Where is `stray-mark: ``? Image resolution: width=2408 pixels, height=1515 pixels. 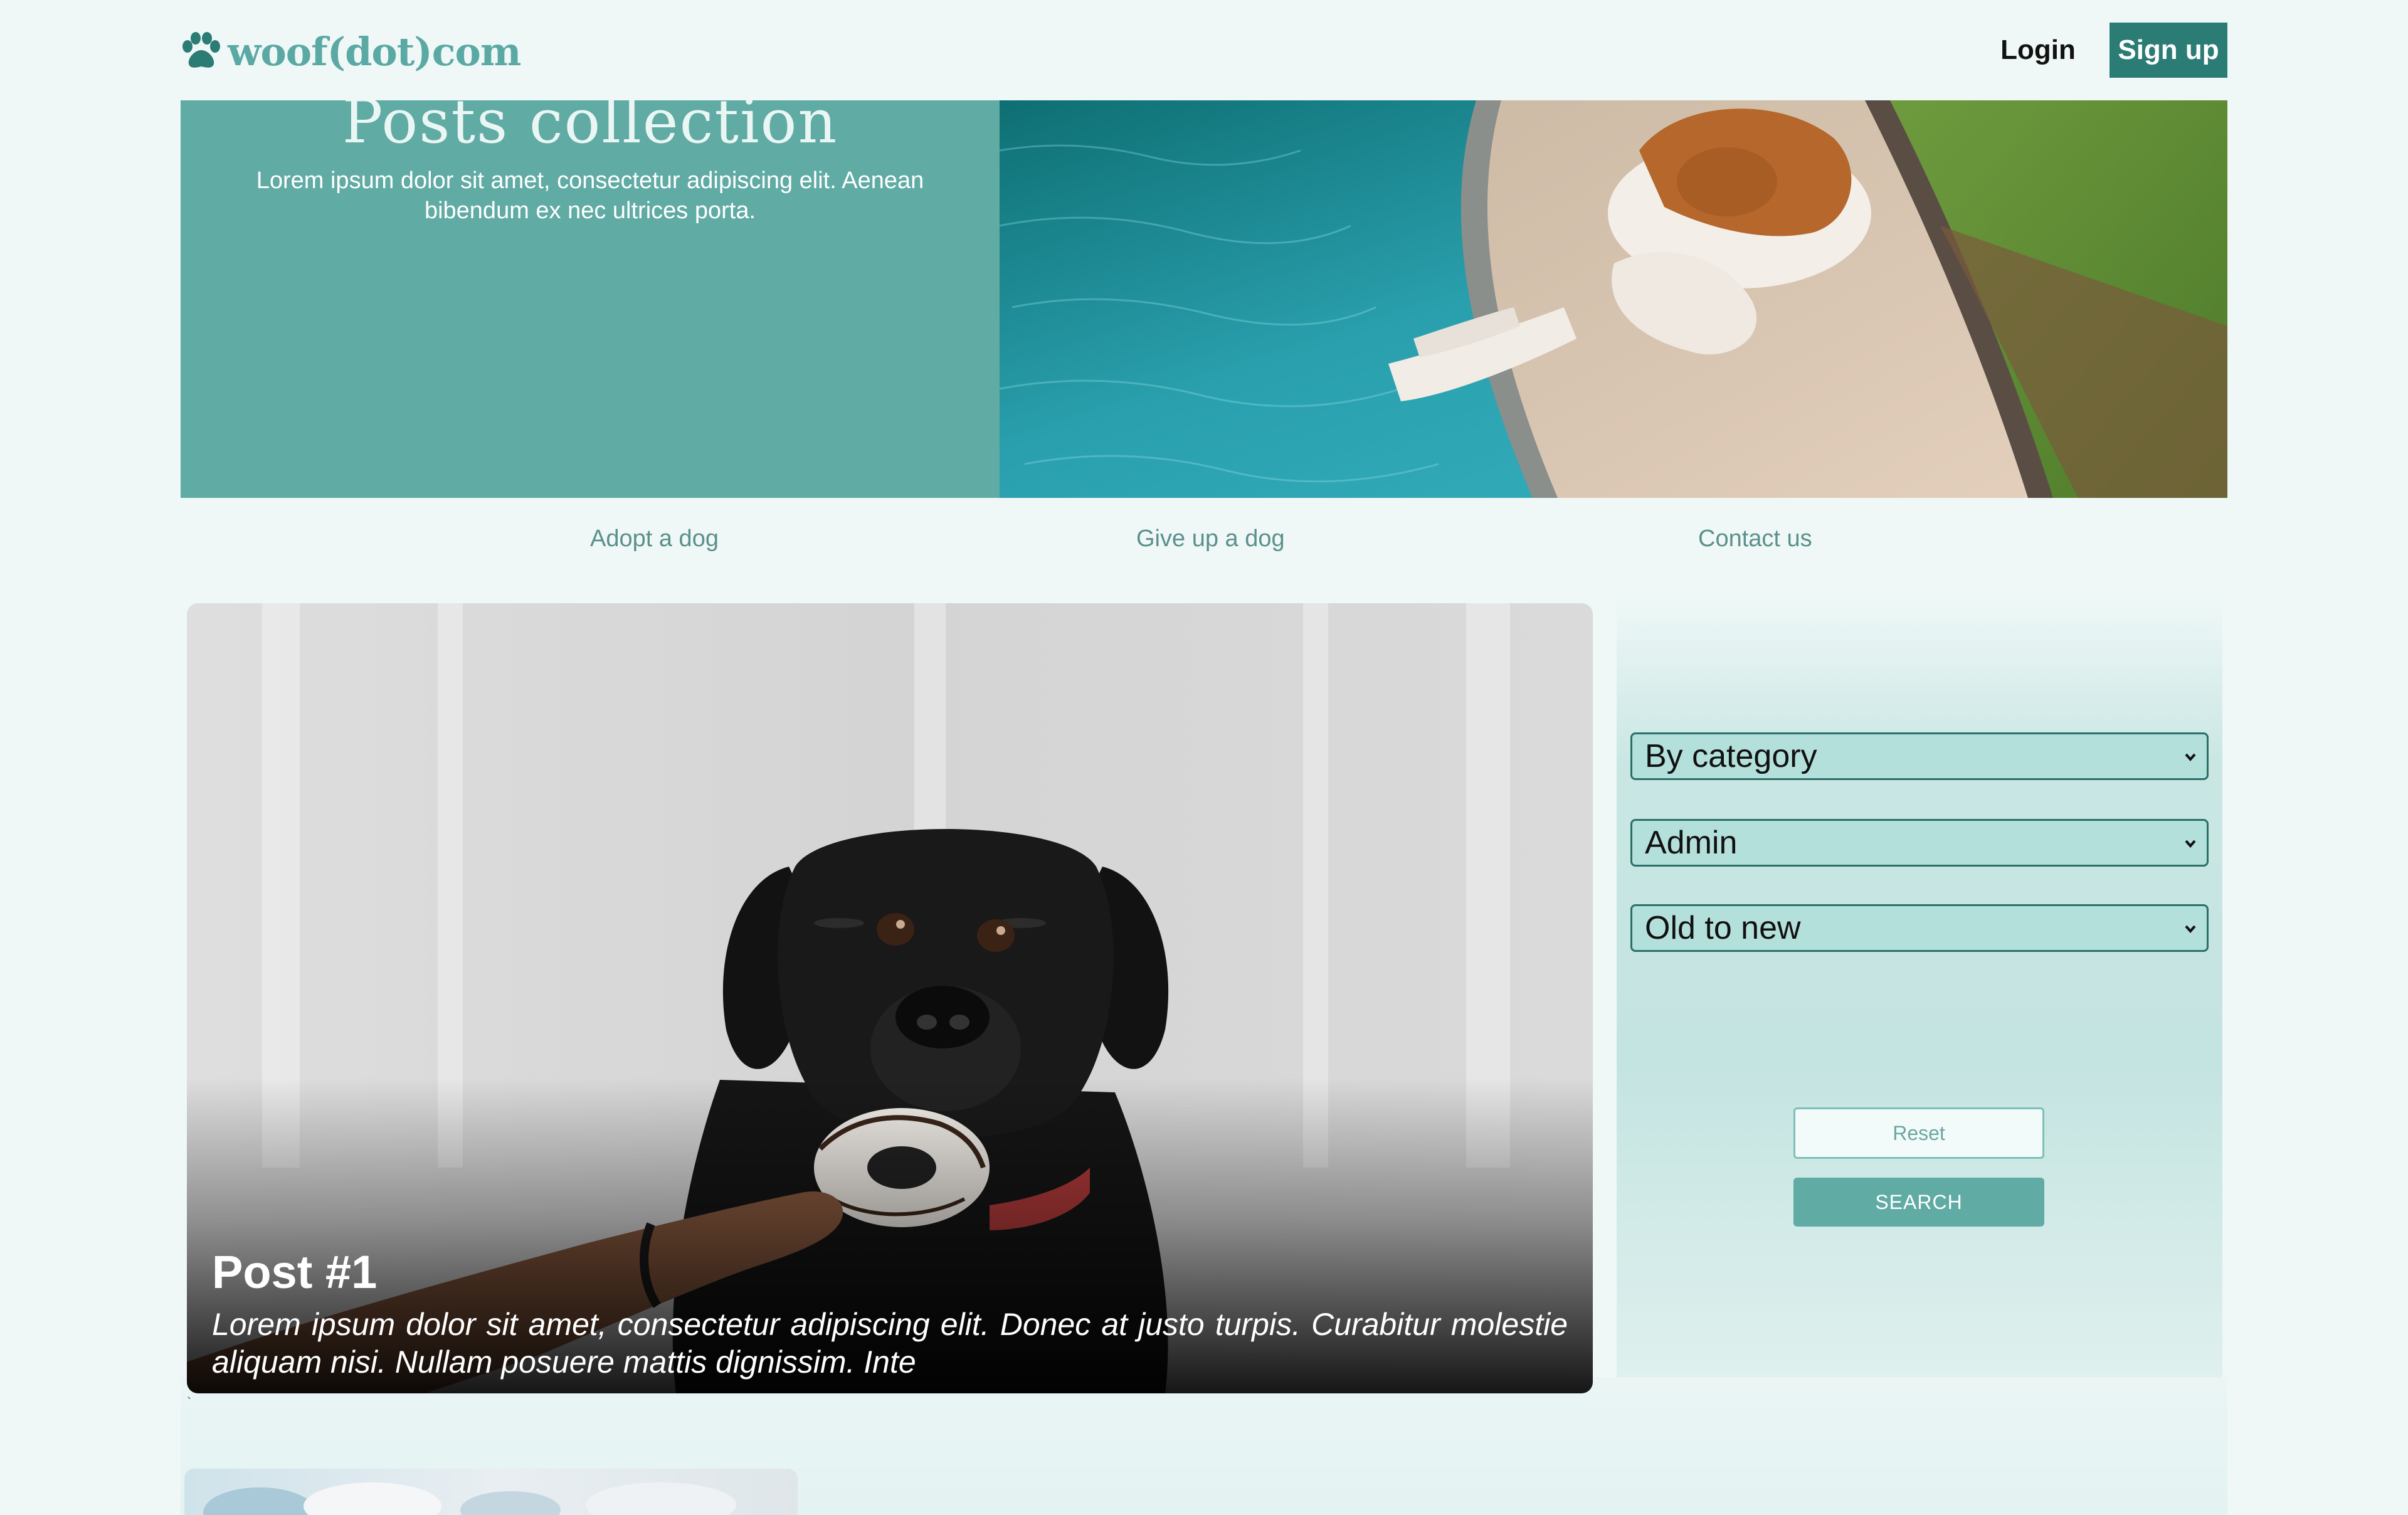
stray-mark: ` is located at coordinates (189, 1403).